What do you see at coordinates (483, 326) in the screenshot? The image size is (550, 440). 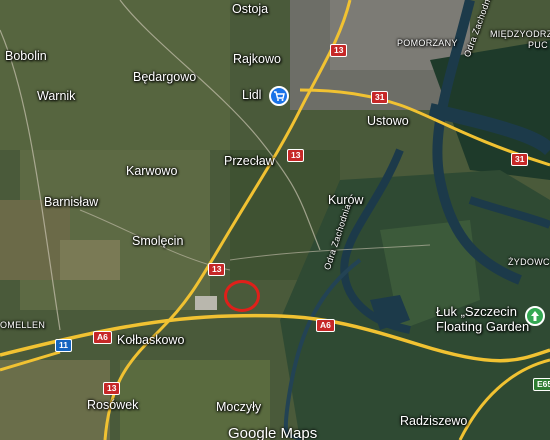 I see `label-luk-line2: Floating Garden` at bounding box center [483, 326].